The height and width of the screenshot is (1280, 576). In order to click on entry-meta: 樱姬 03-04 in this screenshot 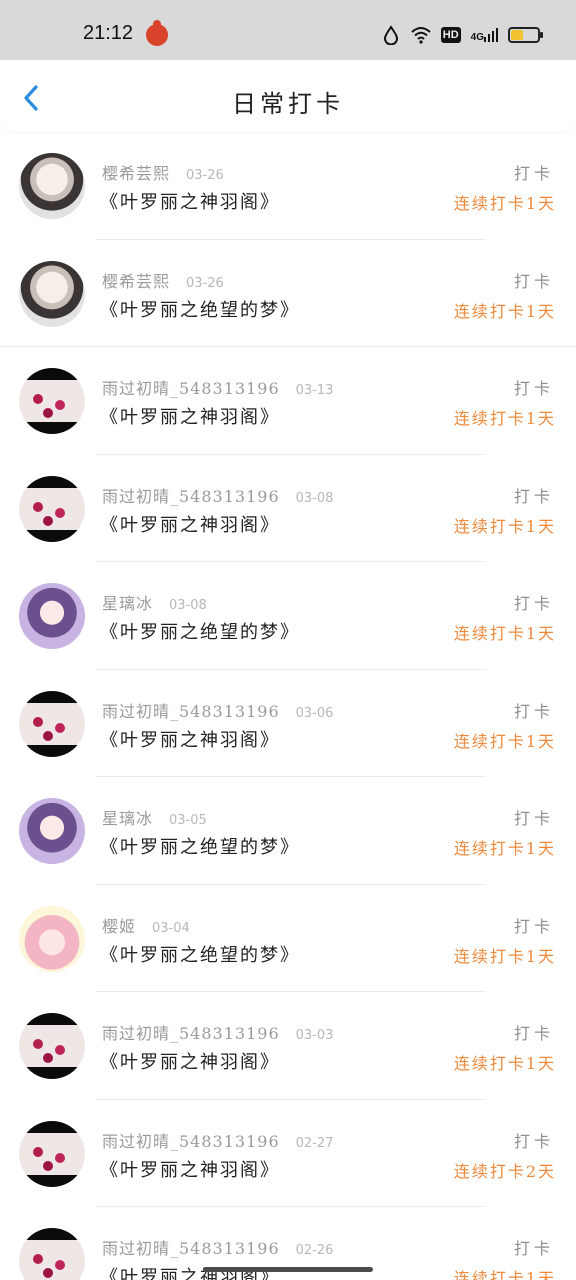, I will do `click(146, 925)`.